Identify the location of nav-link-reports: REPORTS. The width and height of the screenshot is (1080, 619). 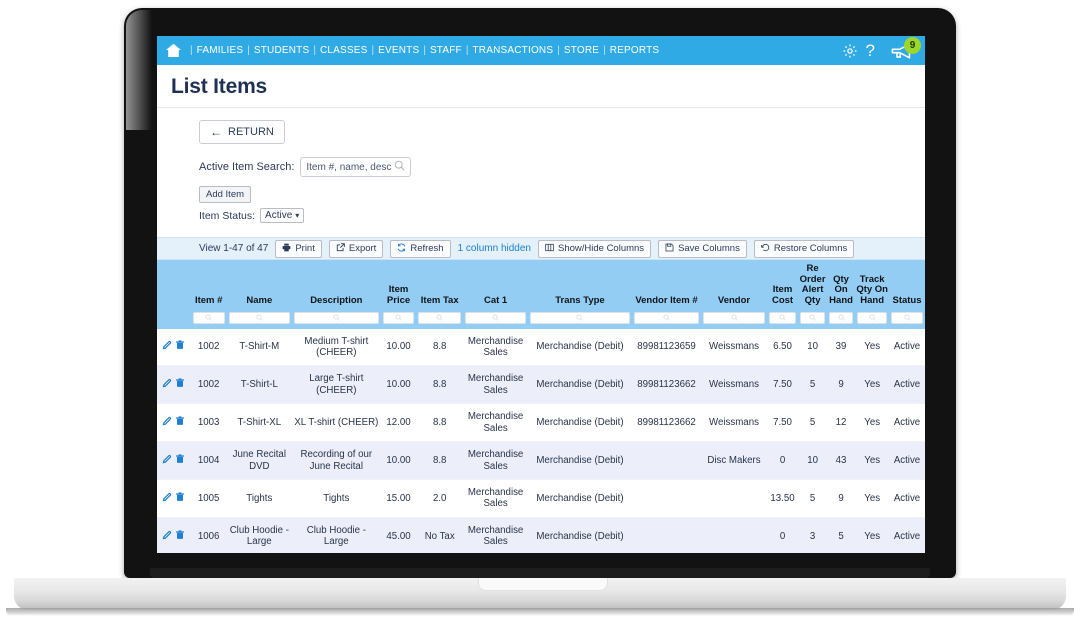
(635, 50).